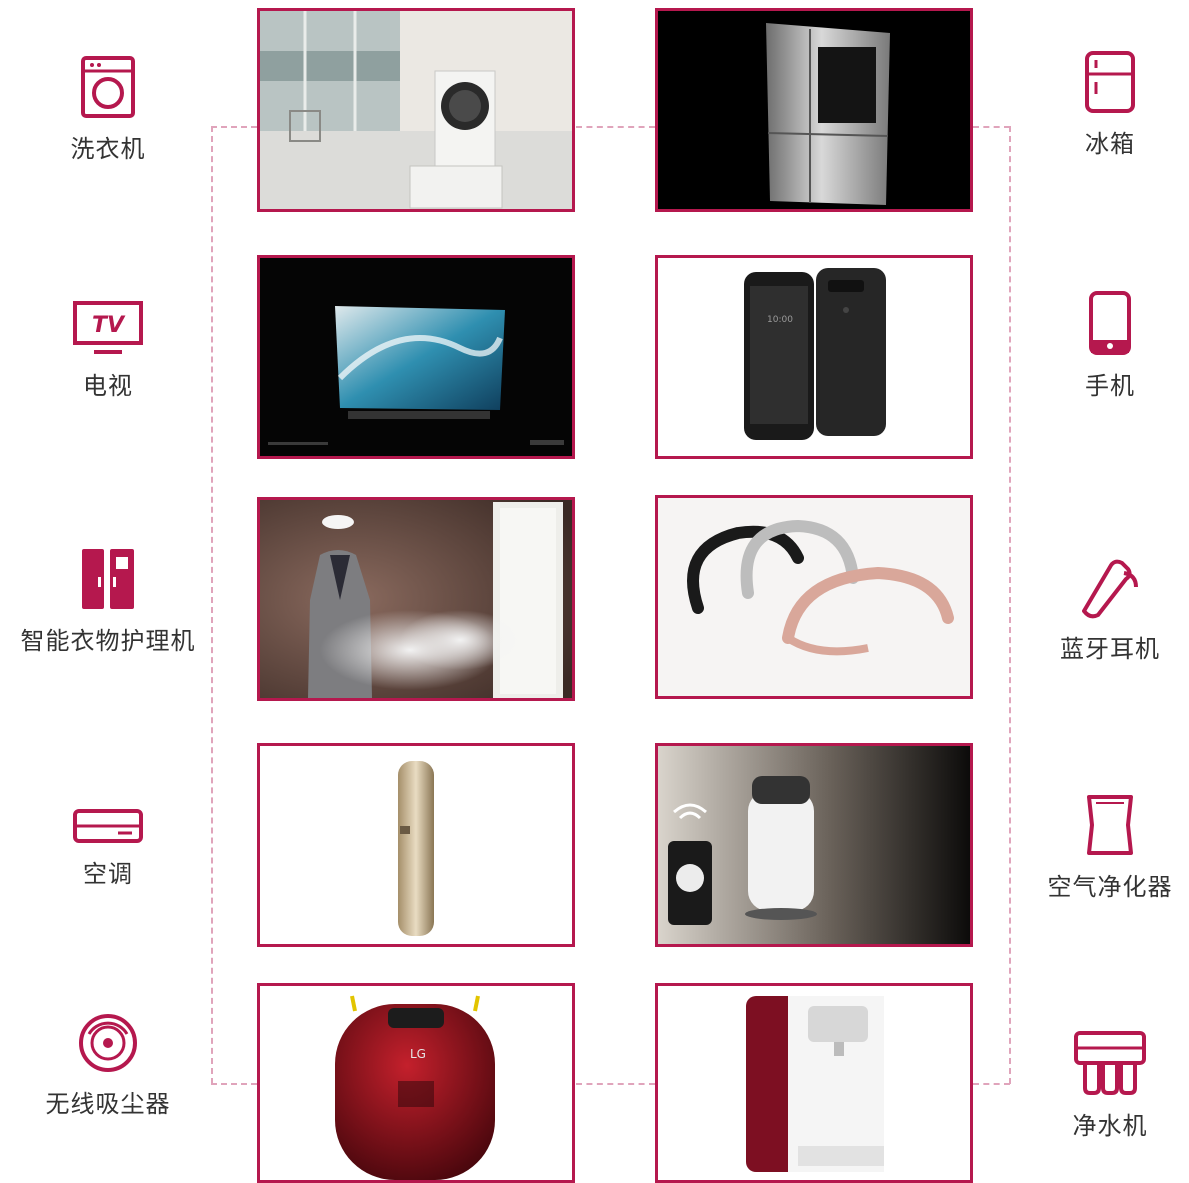  Describe the element at coordinates (416, 357) in the screenshot. I see `oled-tv-photo` at that location.